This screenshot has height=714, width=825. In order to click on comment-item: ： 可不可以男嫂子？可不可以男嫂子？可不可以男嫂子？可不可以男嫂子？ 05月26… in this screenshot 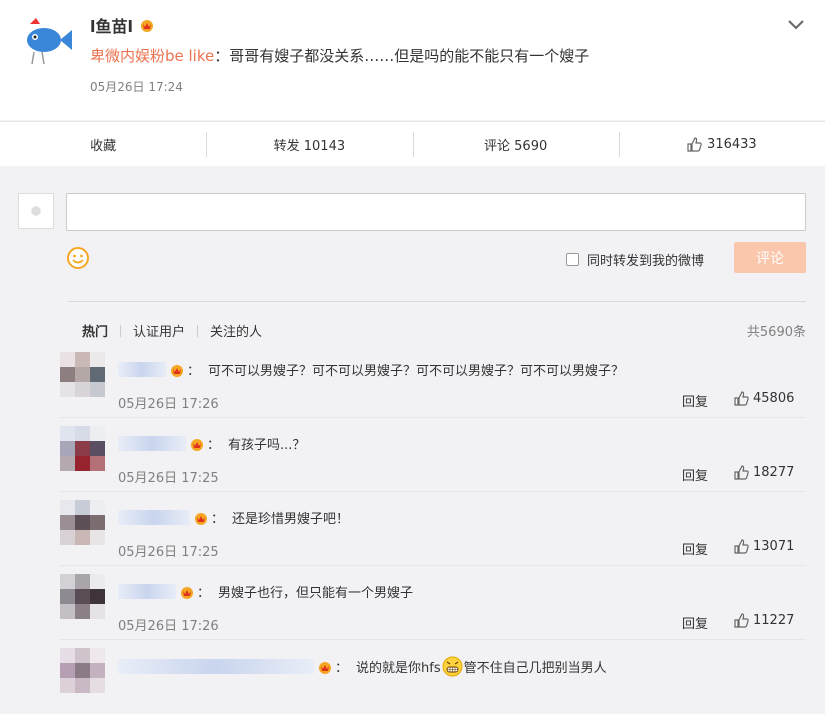, I will do `click(433, 381)`.